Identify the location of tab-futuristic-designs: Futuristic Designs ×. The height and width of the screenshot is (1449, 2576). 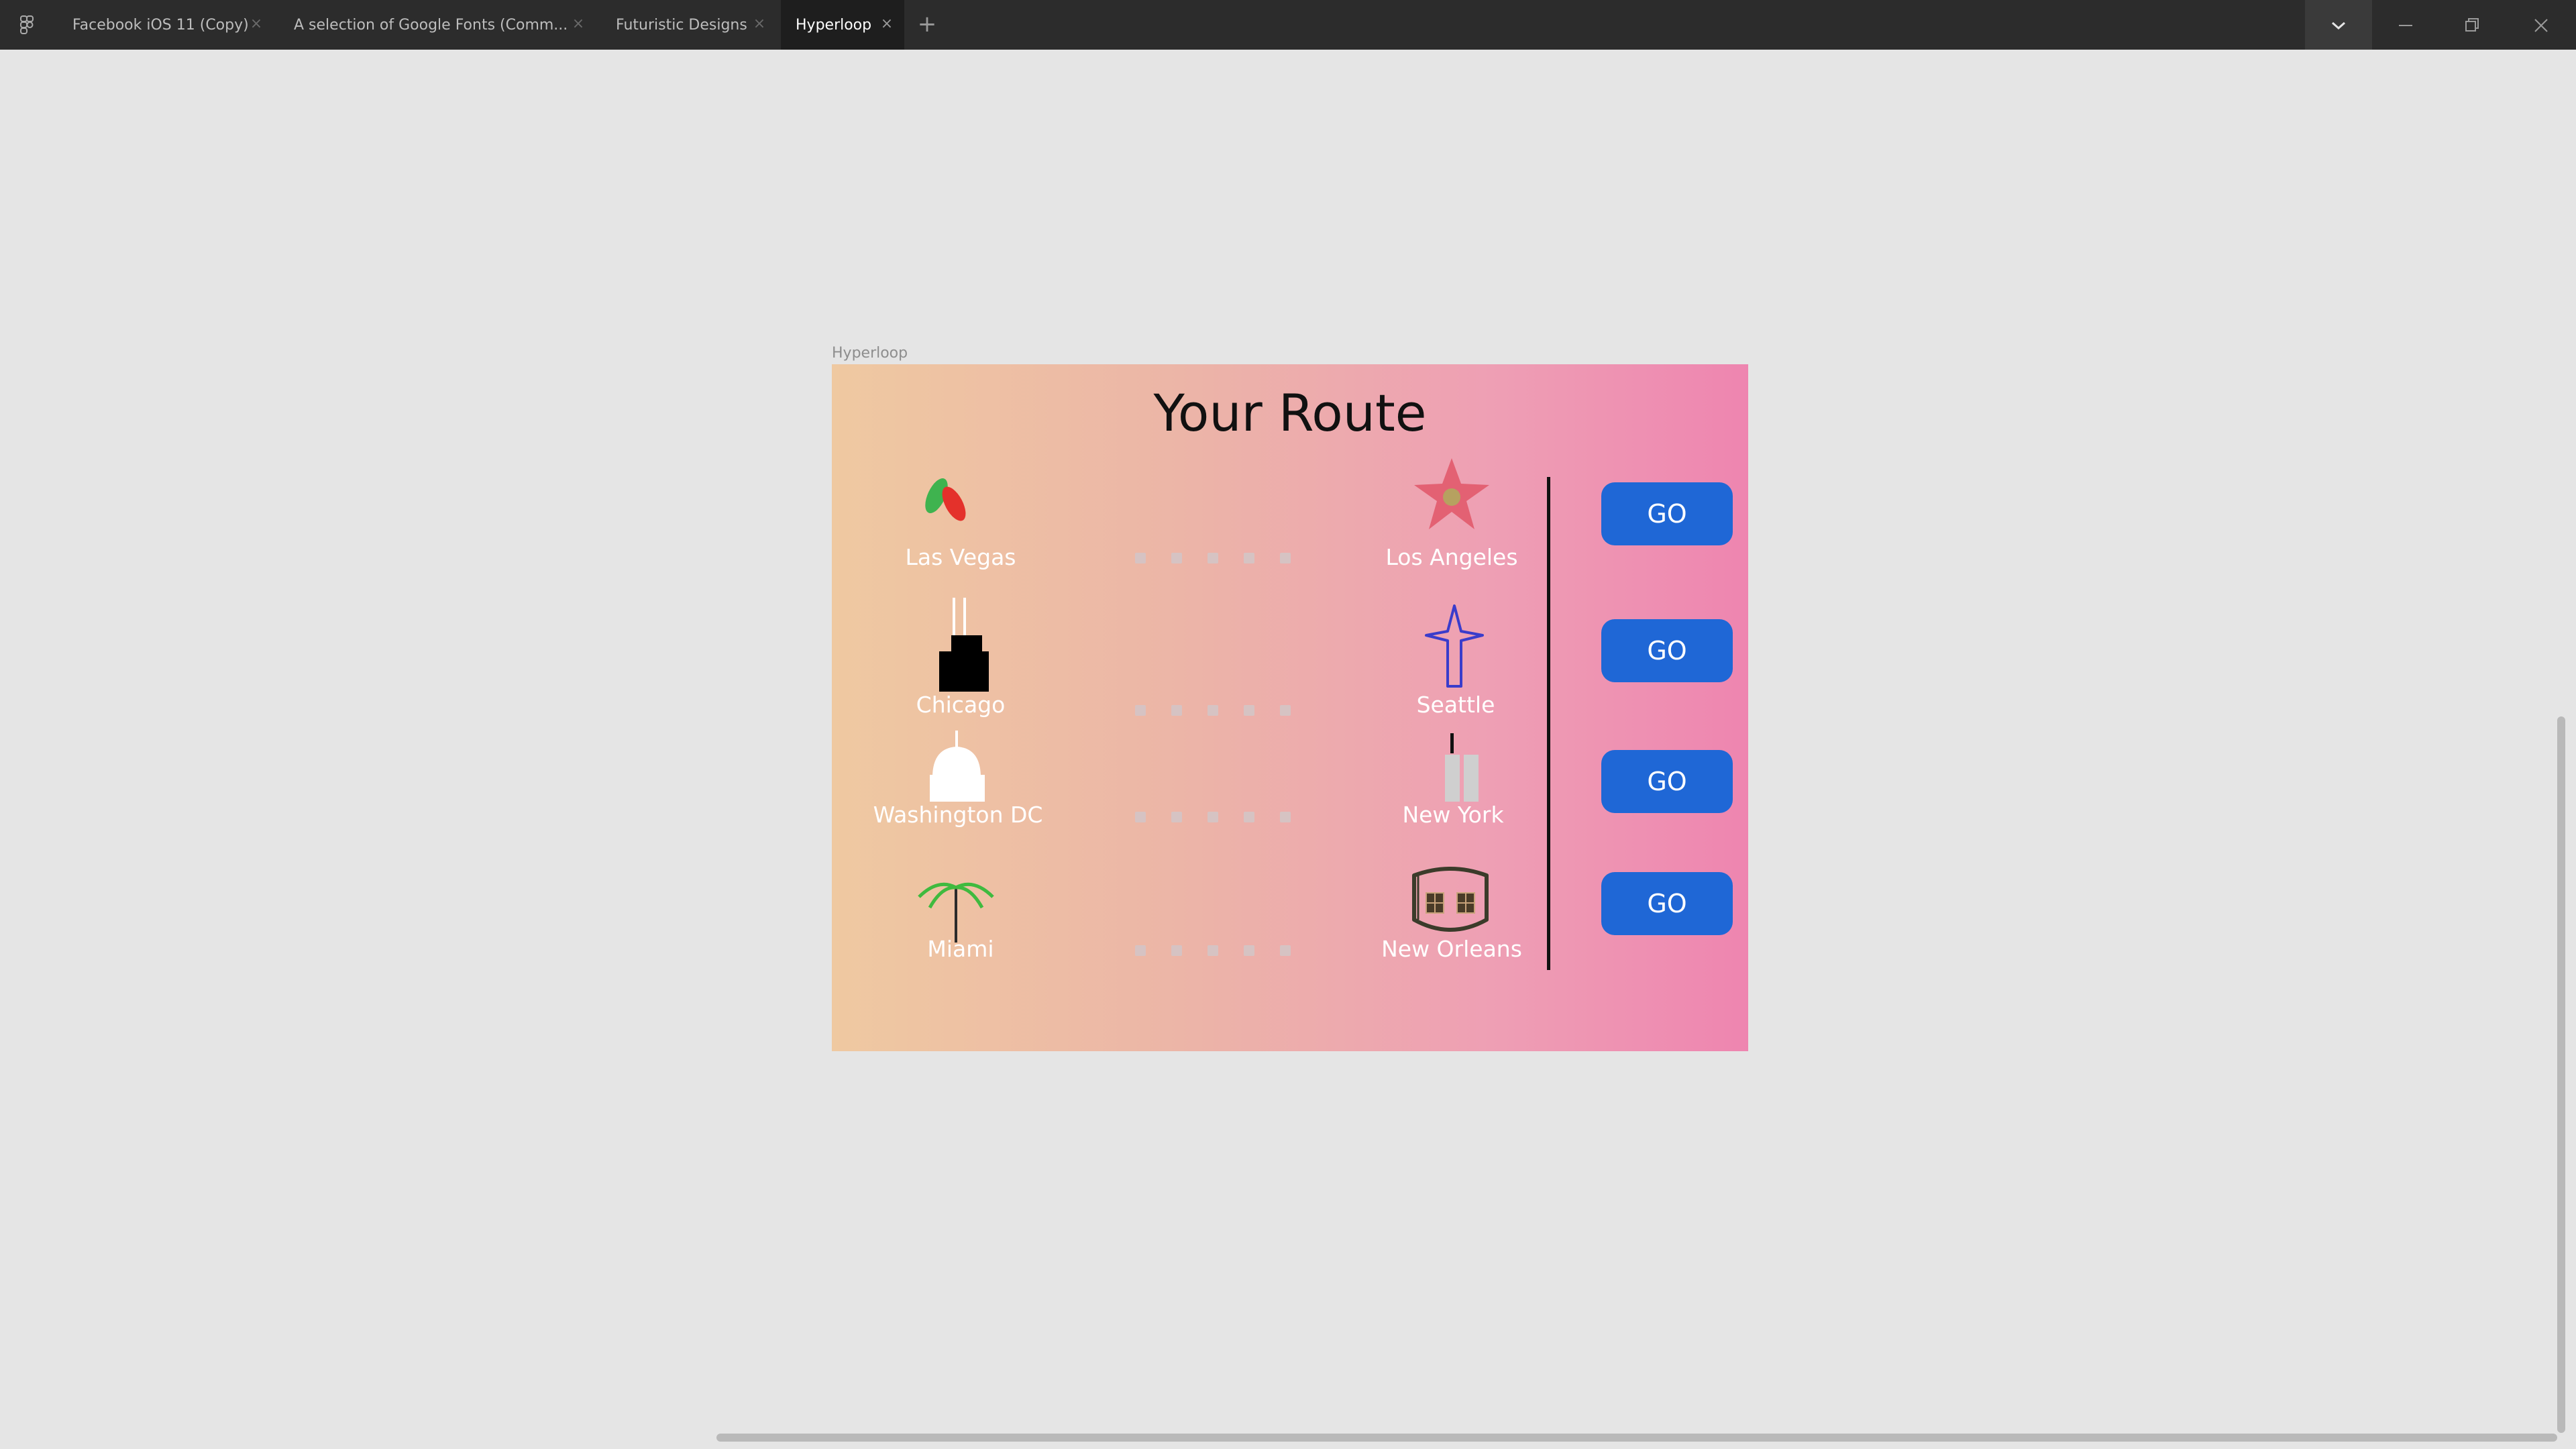
(696, 25).